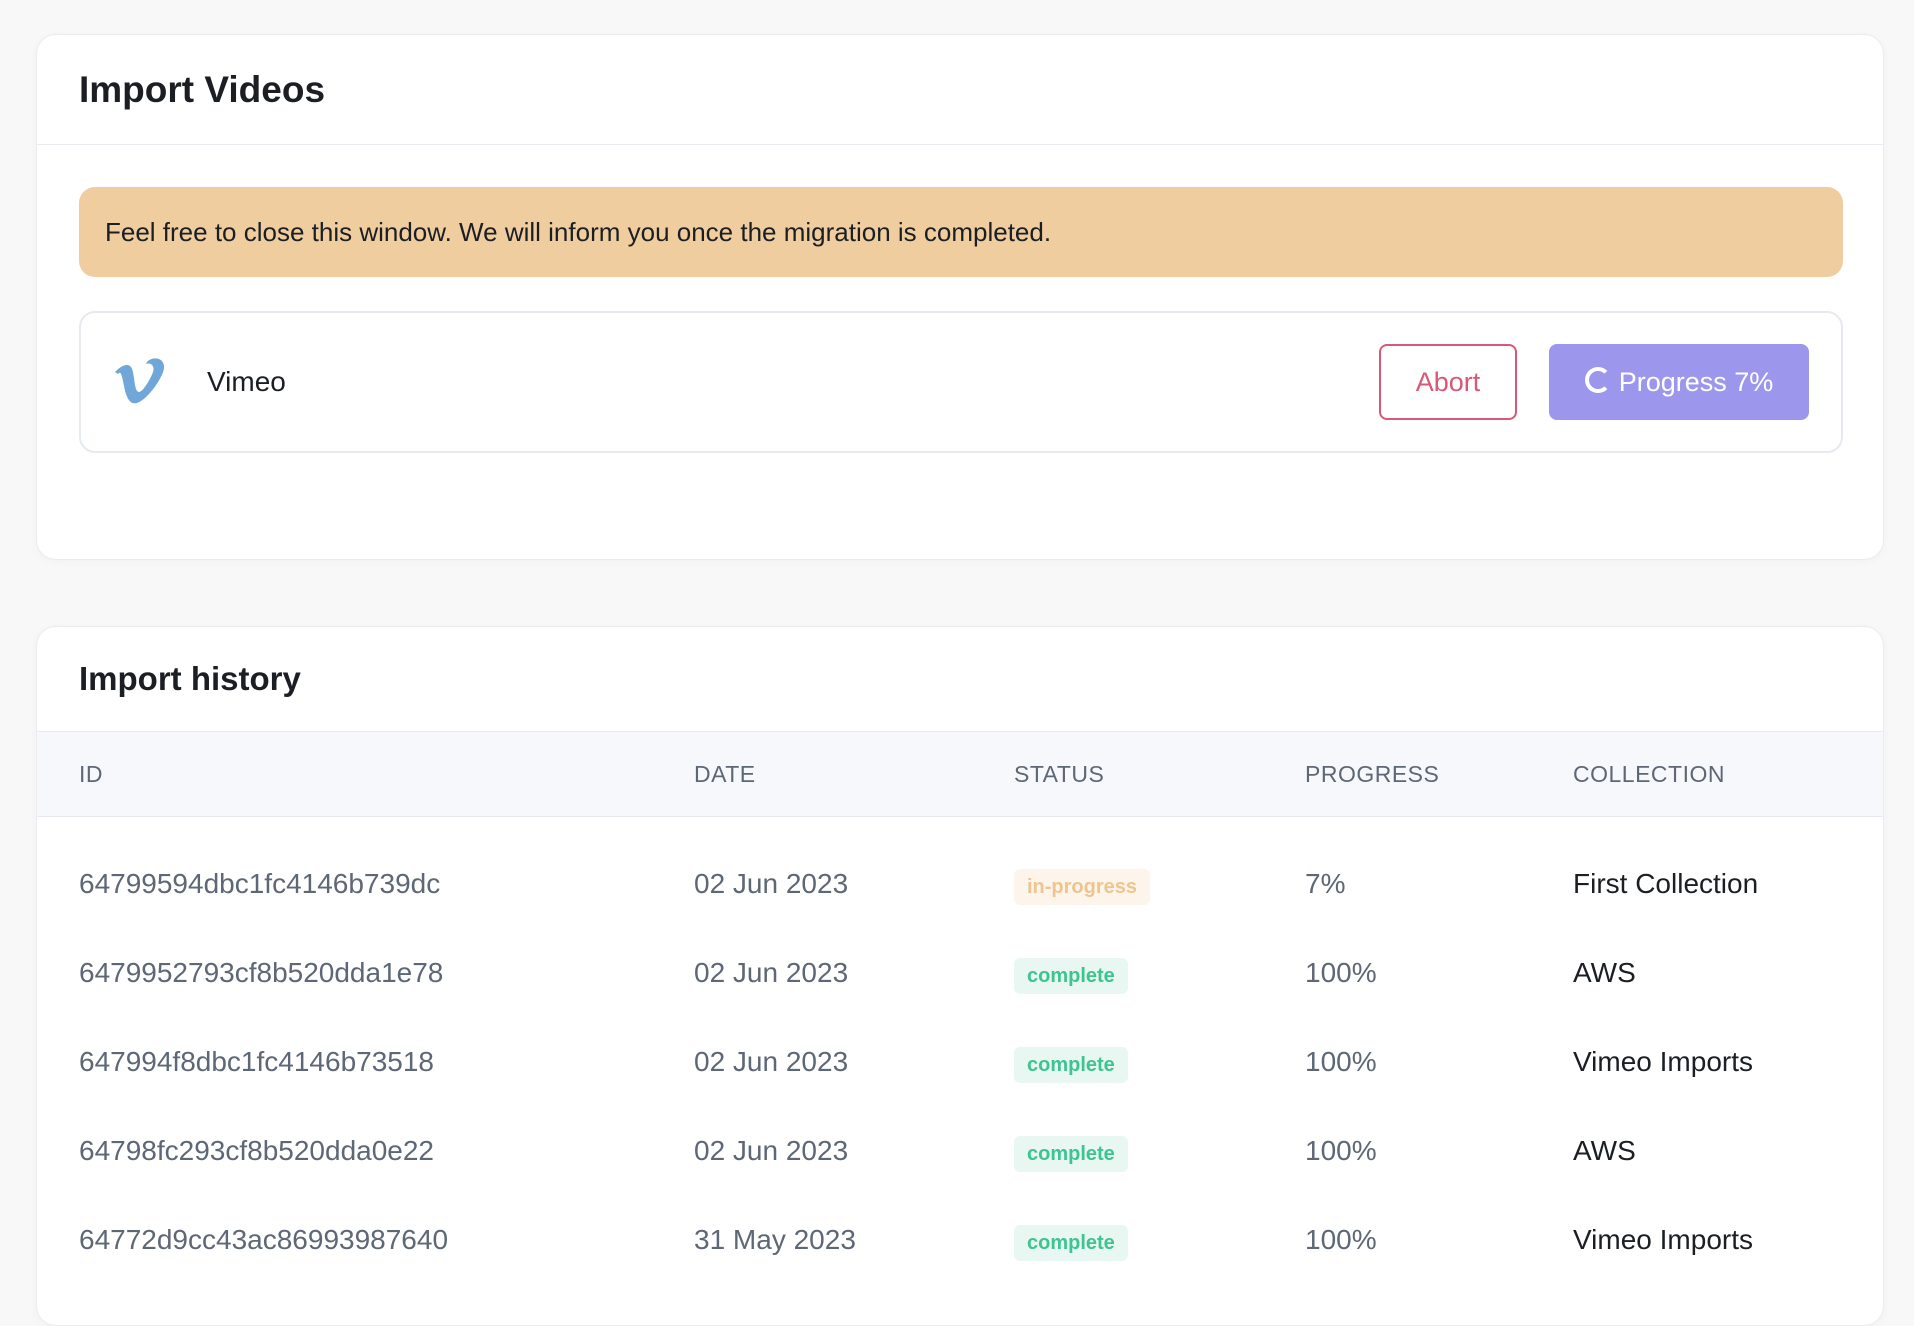 This screenshot has width=1914, height=1326. What do you see at coordinates (960, 679) in the screenshot?
I see `import-history-header: Import history` at bounding box center [960, 679].